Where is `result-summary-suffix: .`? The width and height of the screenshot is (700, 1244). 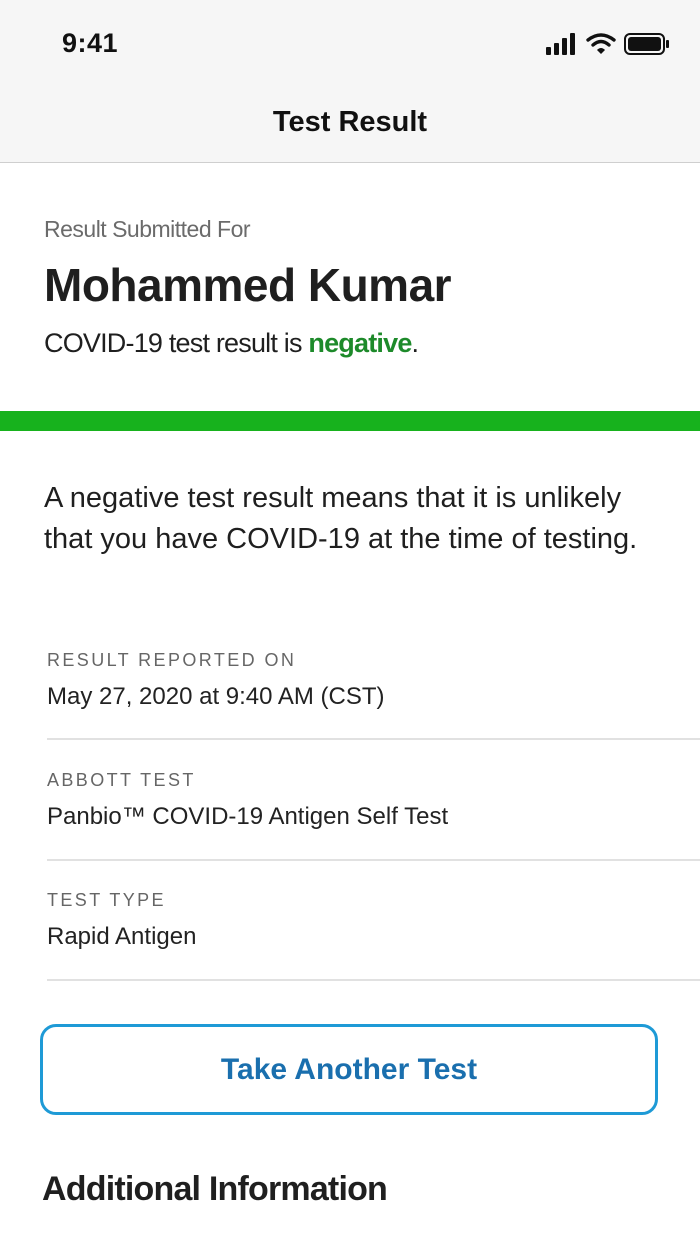 result-summary-suffix: . is located at coordinates (415, 343).